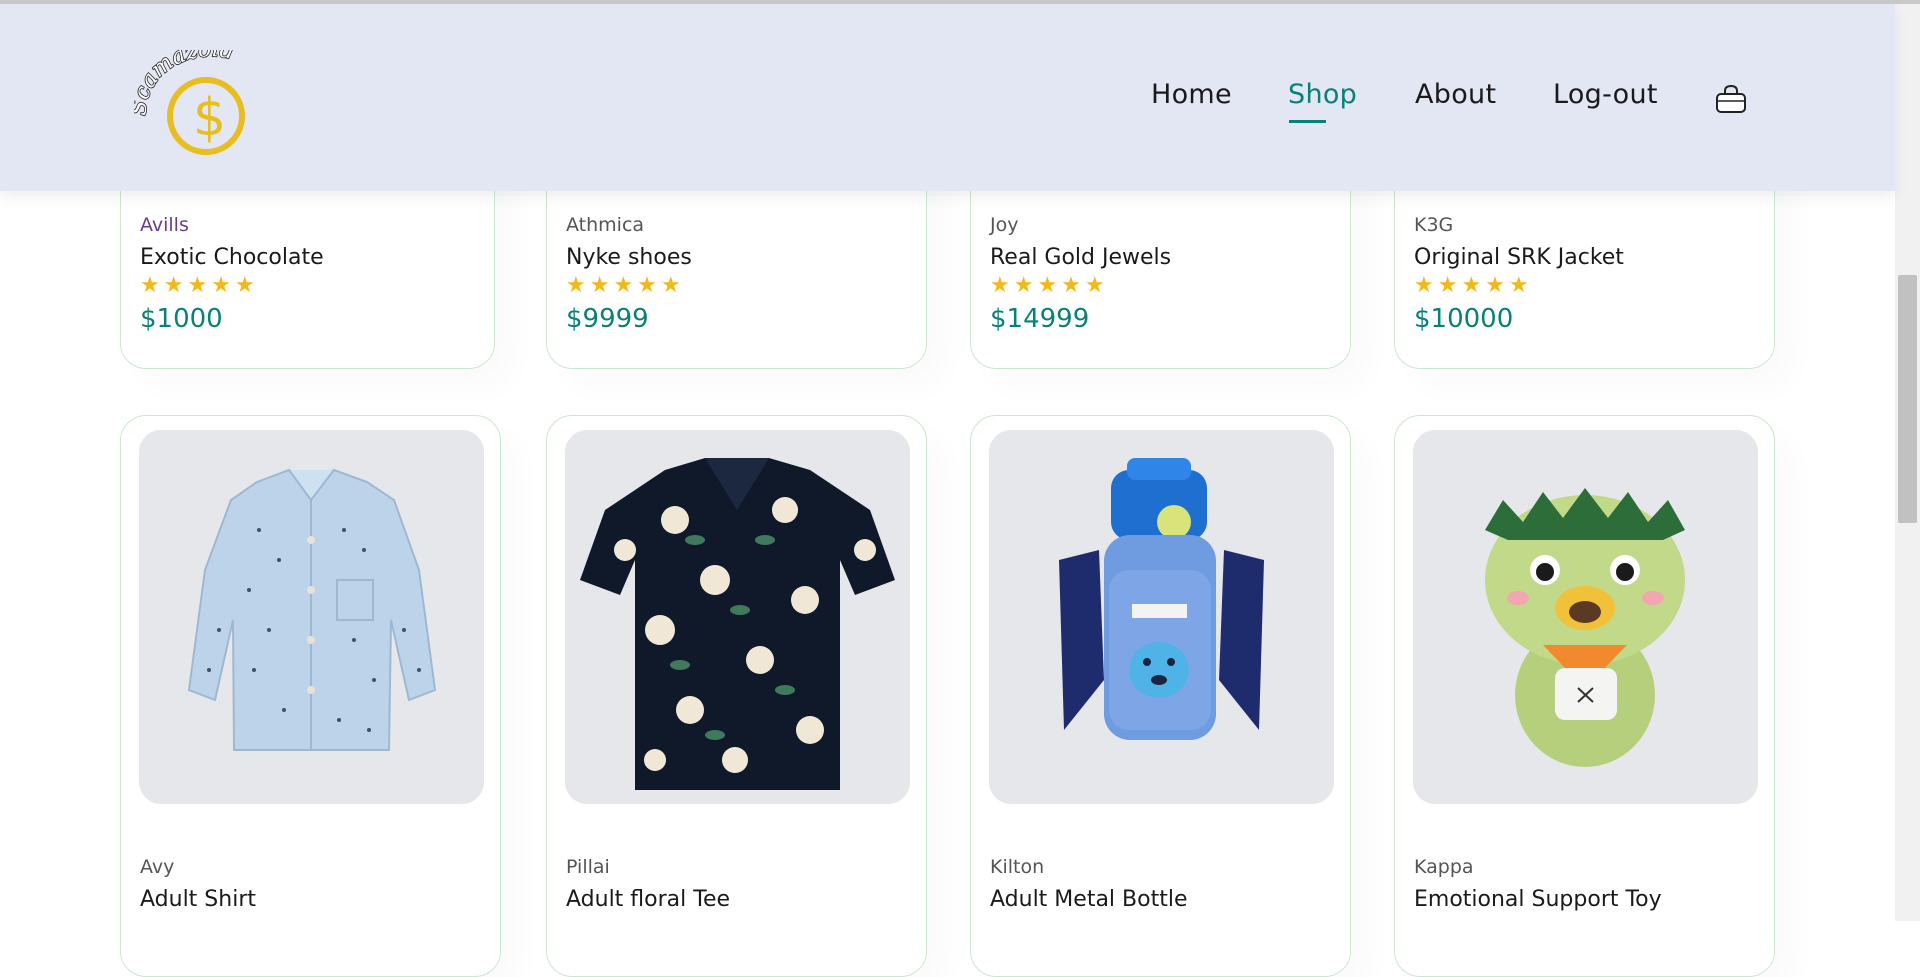  What do you see at coordinates (1161, 599) in the screenshot?
I see `blue-bottle-image` at bounding box center [1161, 599].